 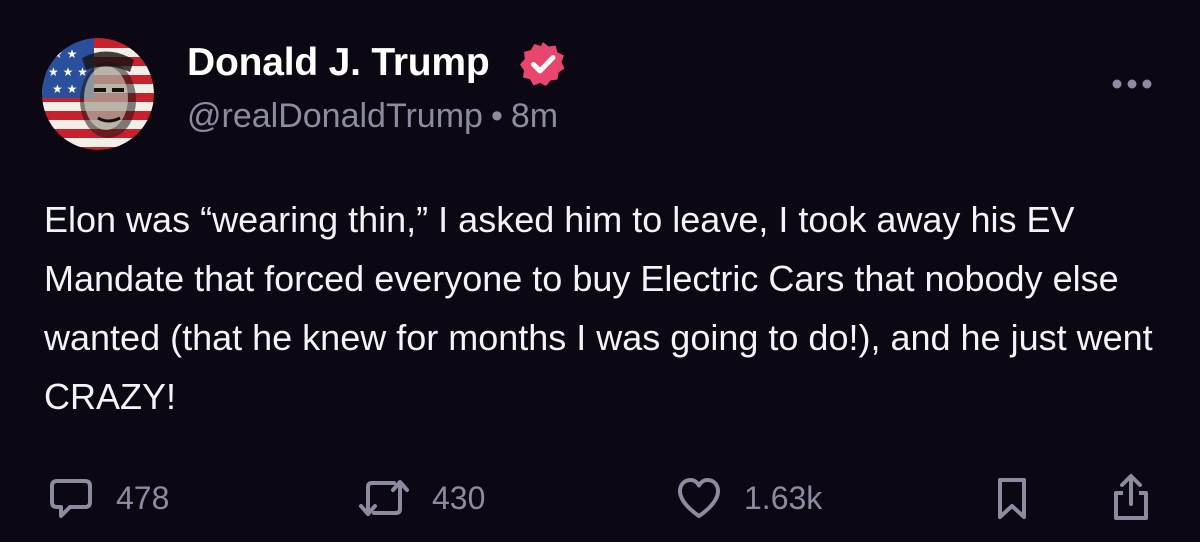 What do you see at coordinates (98, 94) in the screenshot?
I see `avatar: ★ ★ ★ ★ ★ ★ ★` at bounding box center [98, 94].